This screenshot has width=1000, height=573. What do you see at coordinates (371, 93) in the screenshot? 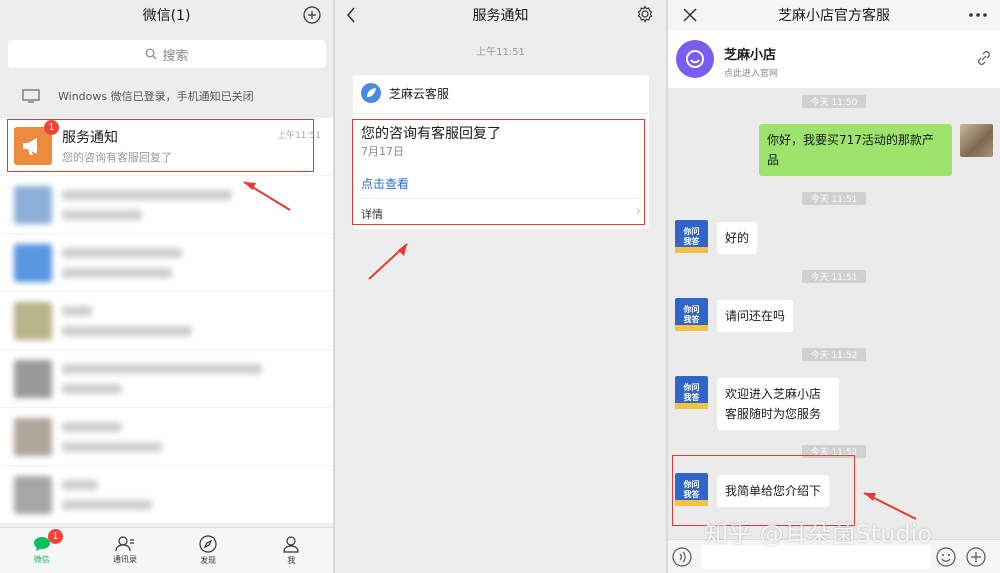
I see `leaf-icon` at bounding box center [371, 93].